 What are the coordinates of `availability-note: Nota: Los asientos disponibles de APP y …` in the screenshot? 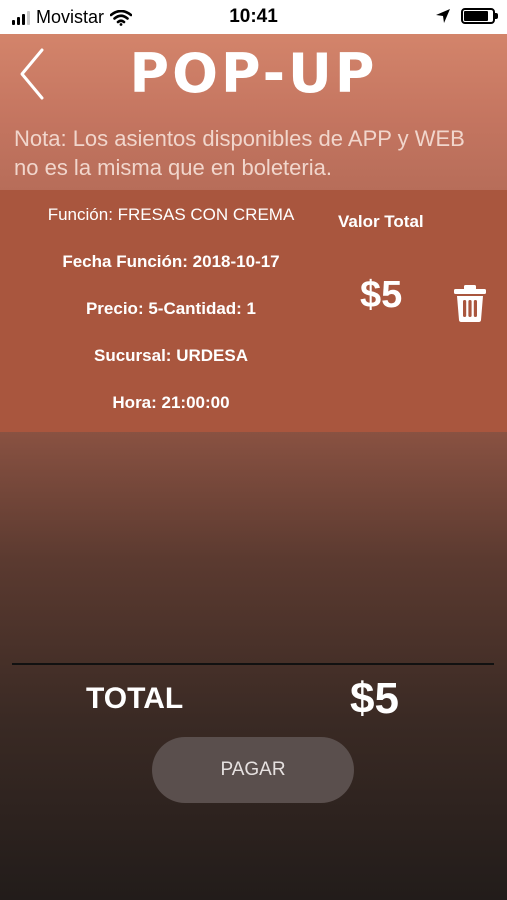 It's located at (239, 153).